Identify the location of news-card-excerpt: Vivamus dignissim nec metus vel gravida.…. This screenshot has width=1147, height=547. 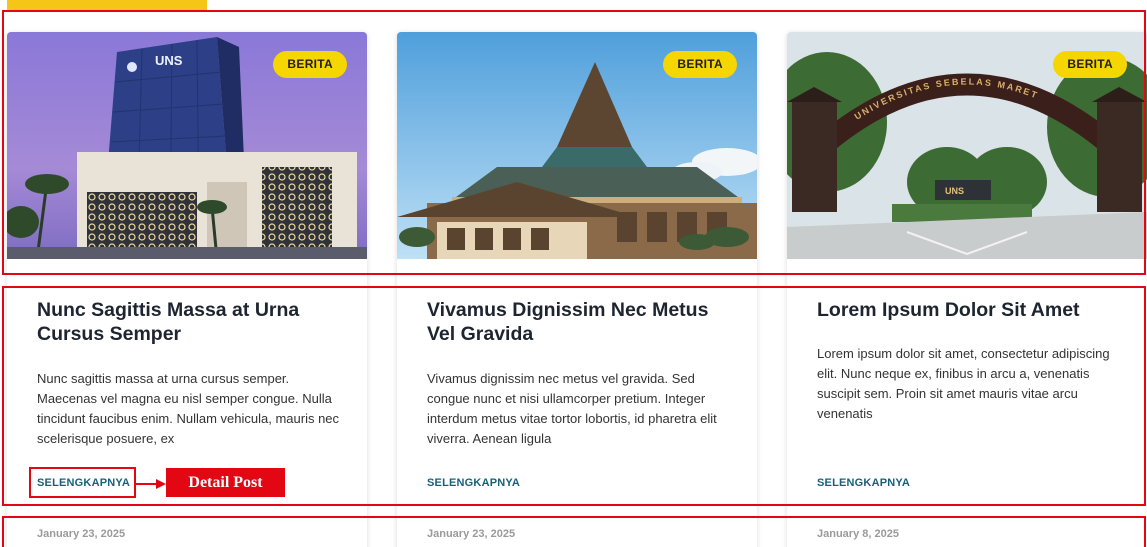
(572, 408).